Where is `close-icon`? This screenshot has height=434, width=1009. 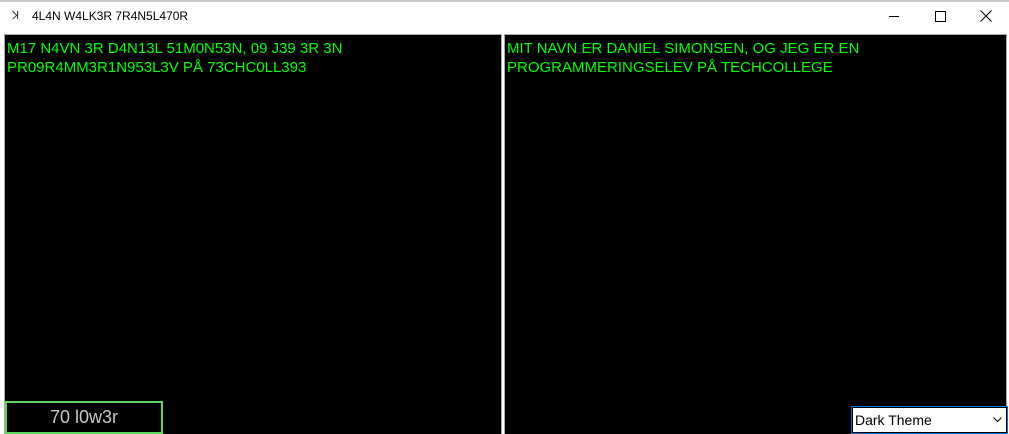
close-icon is located at coordinates (986, 16).